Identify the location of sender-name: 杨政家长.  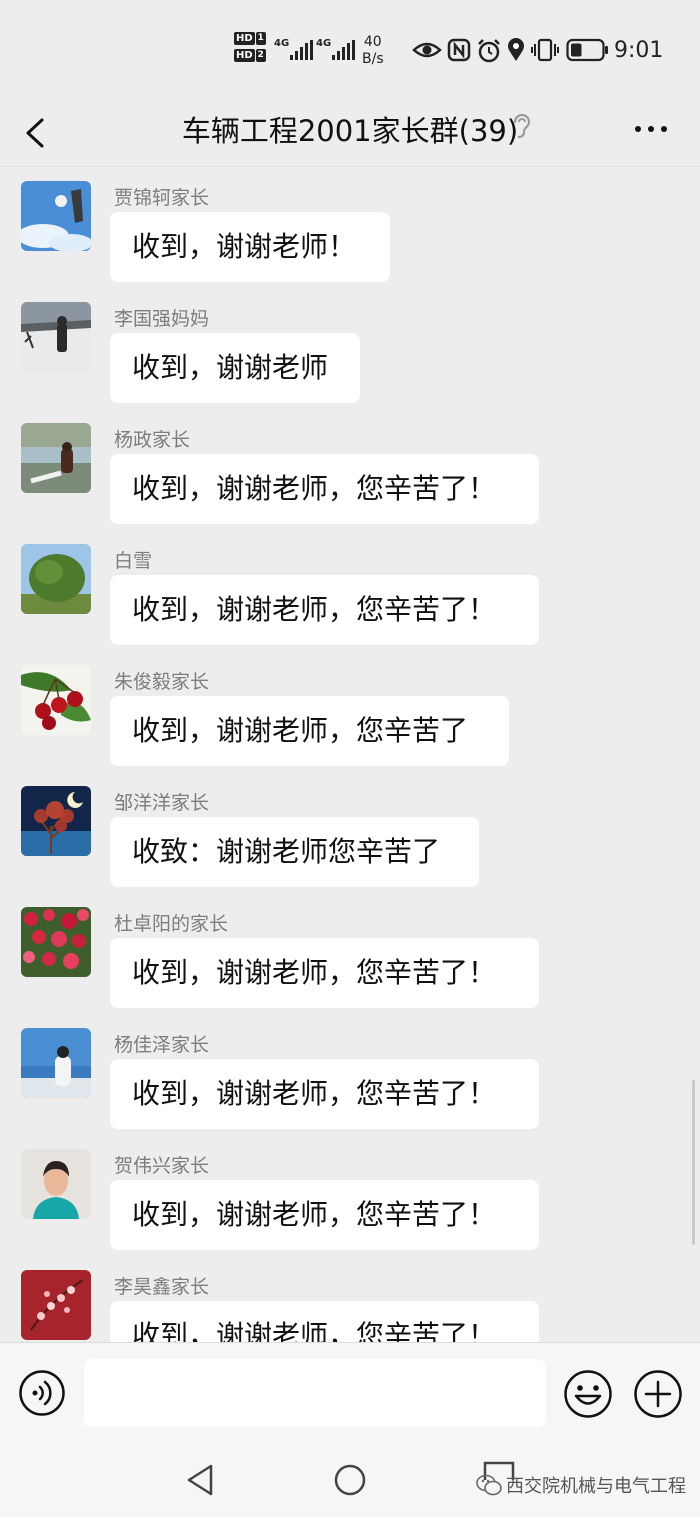
(152, 440).